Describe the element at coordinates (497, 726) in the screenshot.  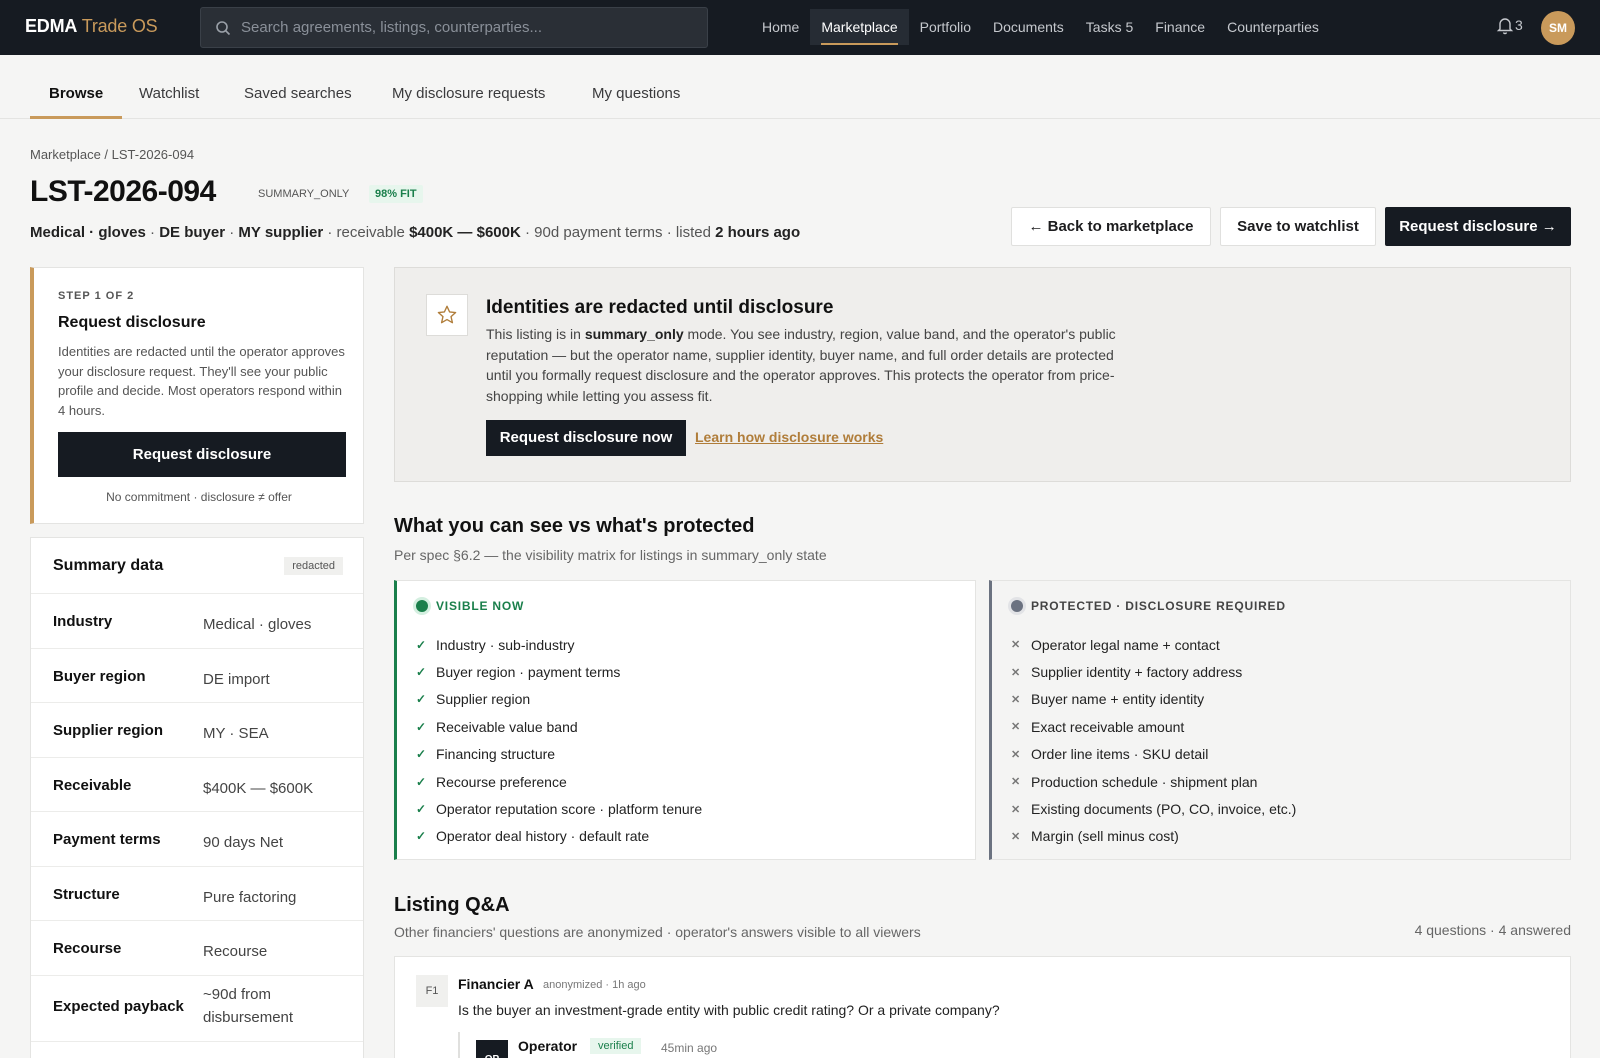
I see `visible-item: ✓ Receivable value band` at that location.